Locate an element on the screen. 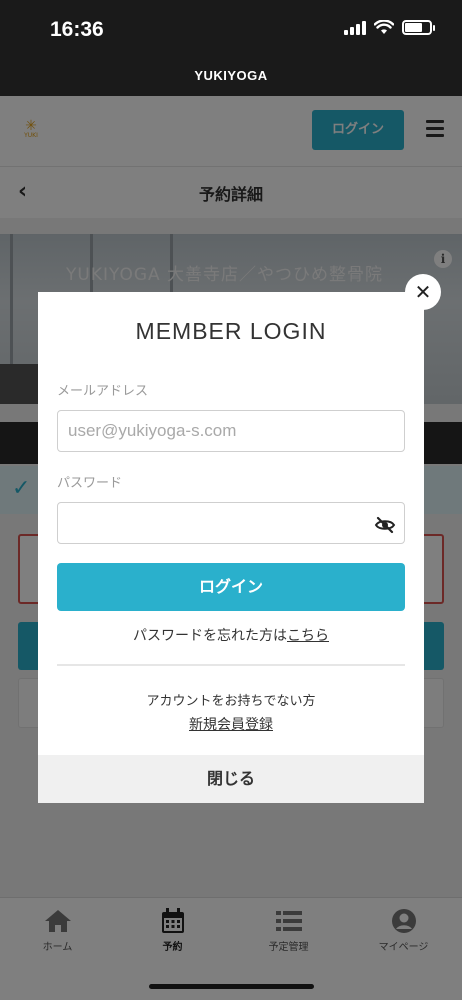 This screenshot has width=462, height=1000. status-icons is located at coordinates (389, 27).